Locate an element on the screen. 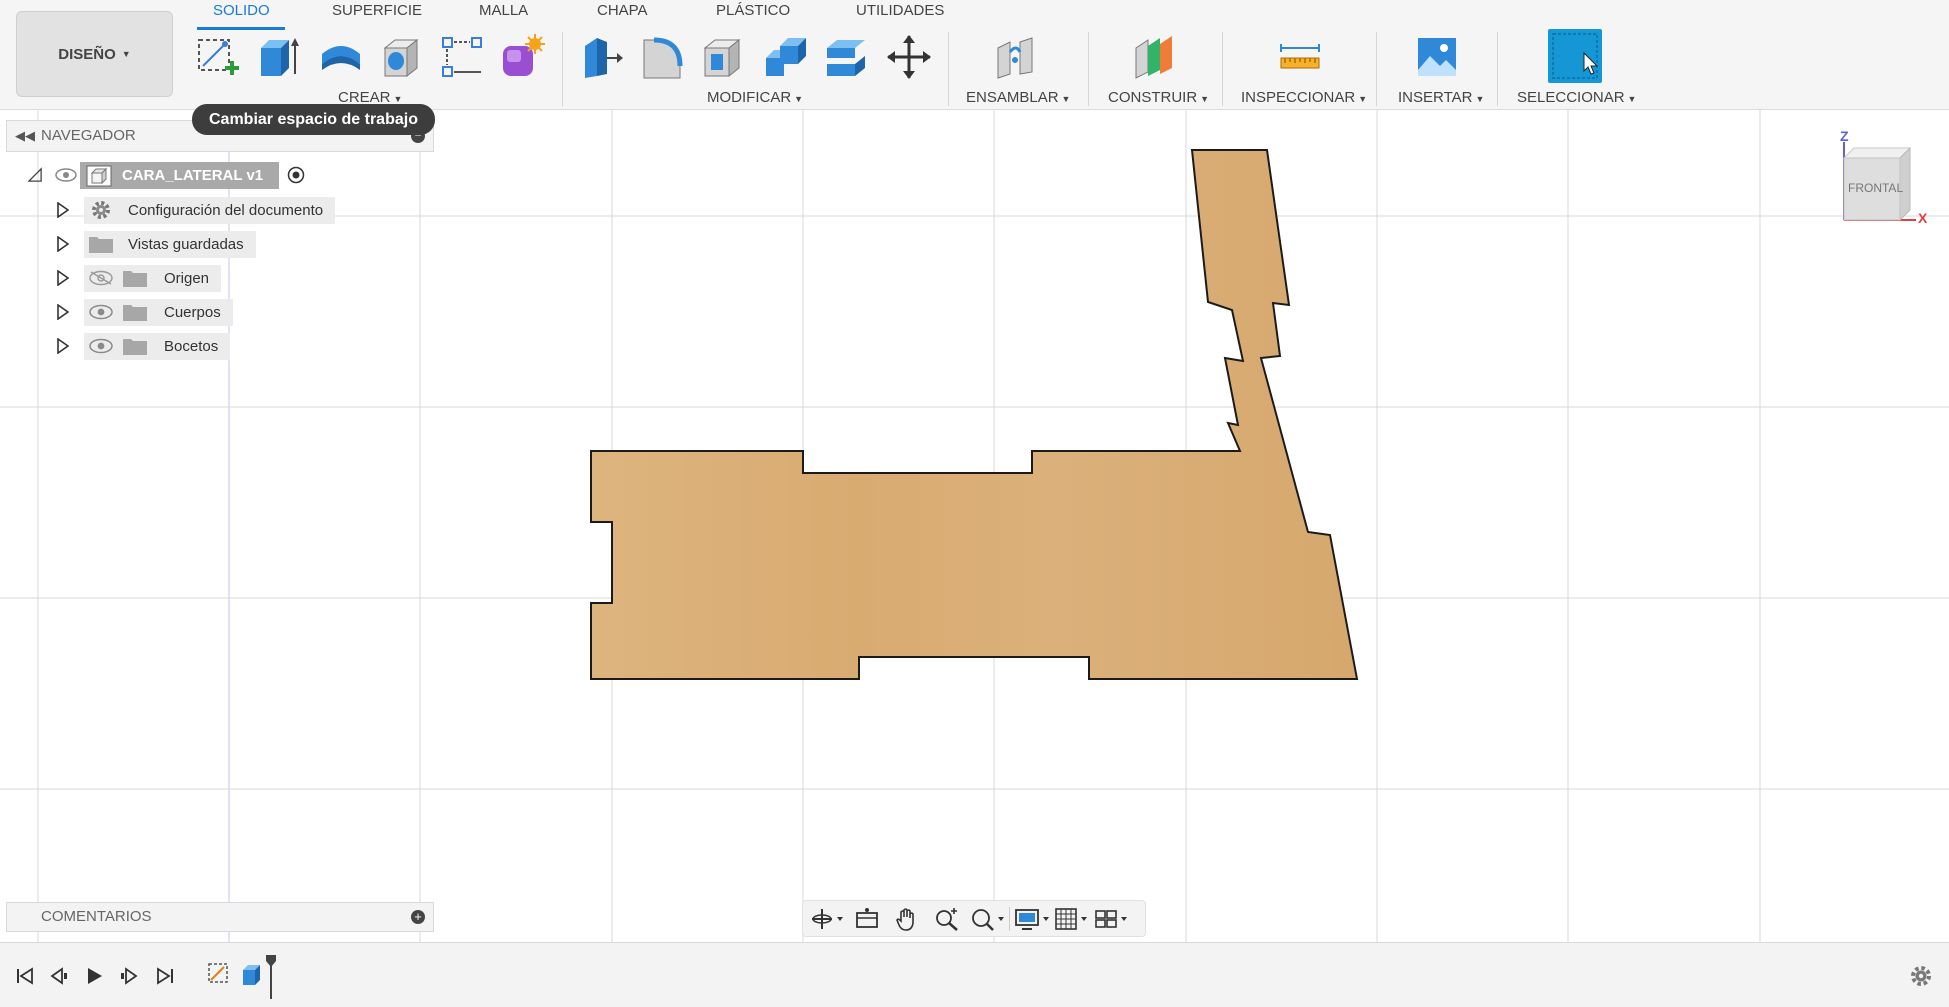  tab-superficie: SUPERFICIE is located at coordinates (377, 10).